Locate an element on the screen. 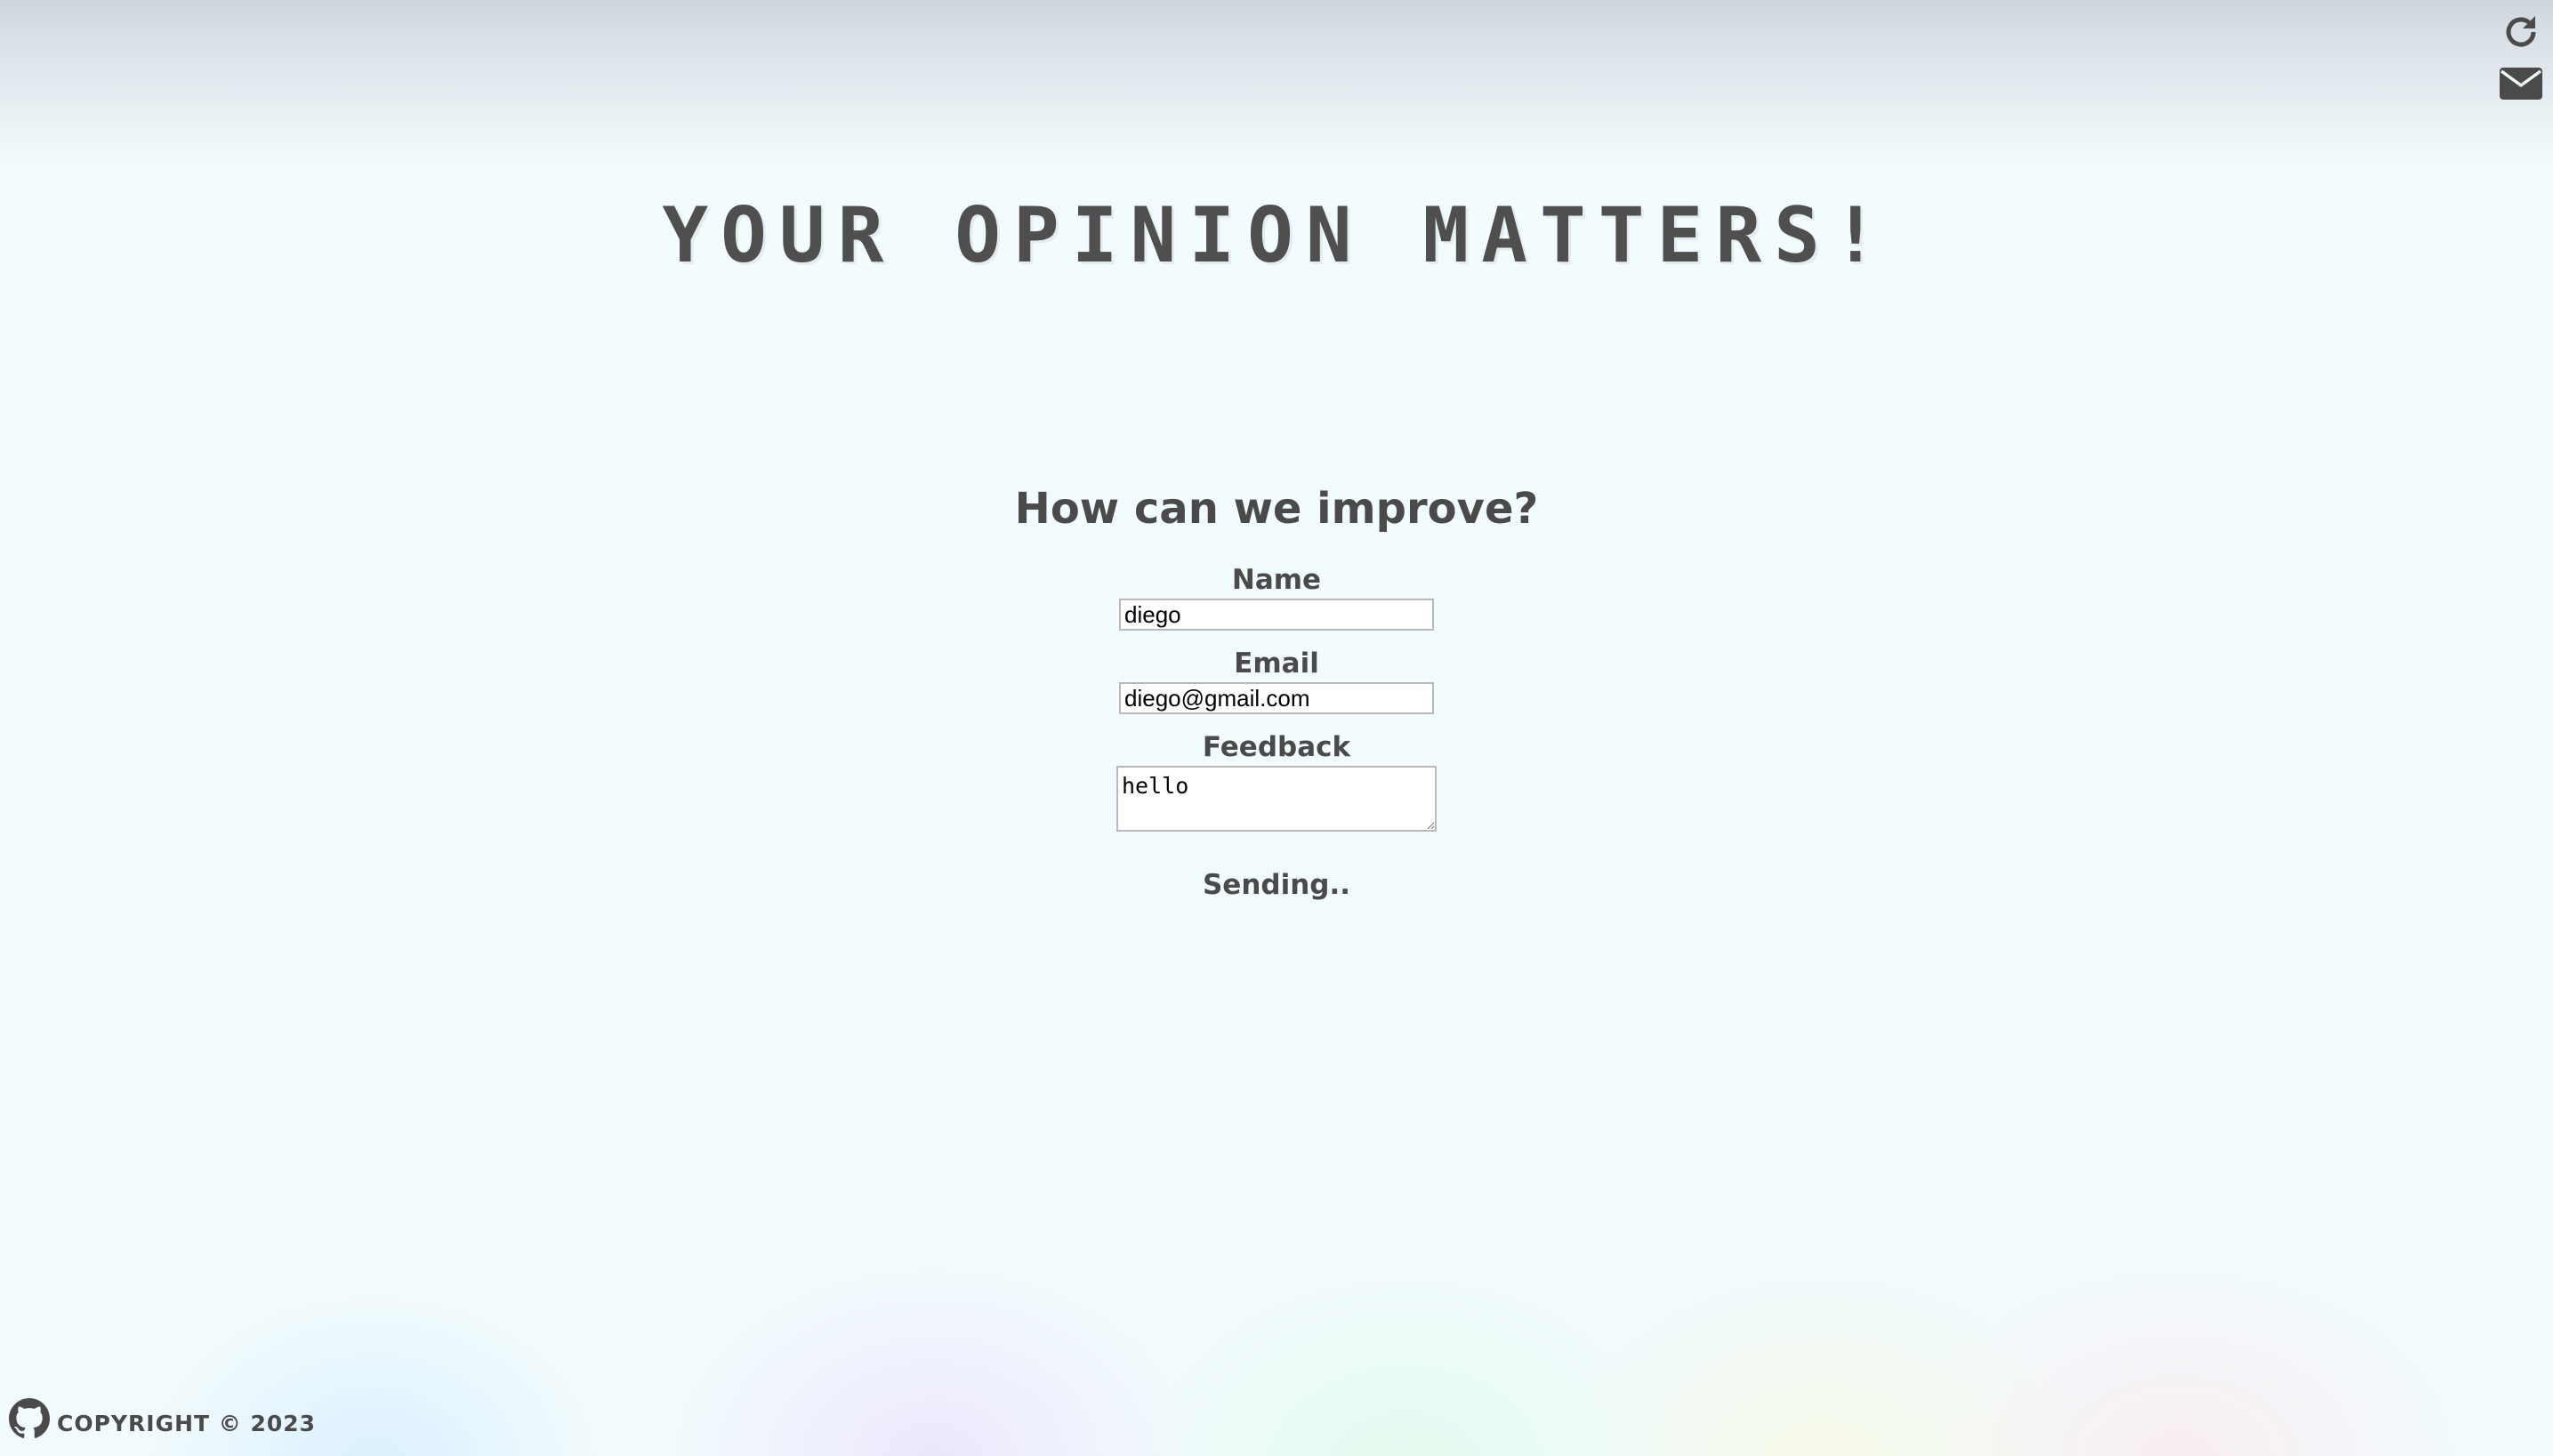 The width and height of the screenshot is (2553, 1456). footer: COPYRIGHT © 2023 is located at coordinates (161, 1418).